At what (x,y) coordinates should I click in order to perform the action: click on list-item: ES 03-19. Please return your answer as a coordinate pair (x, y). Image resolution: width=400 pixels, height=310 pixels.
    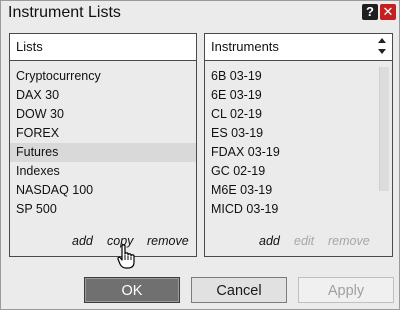
    Looking at the image, I should click on (290, 133).